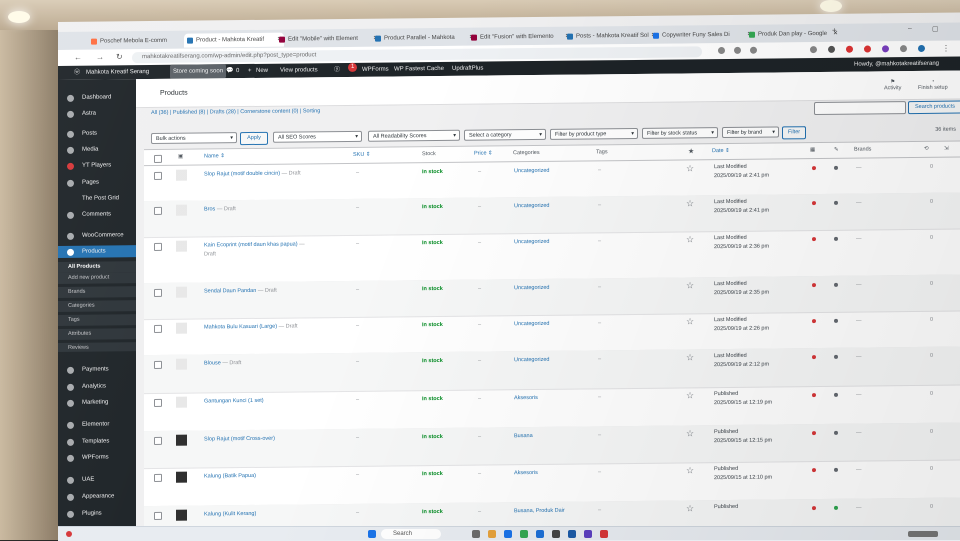  Describe the element at coordinates (117, 72) in the screenshot. I see `site-name-link: Mahkota Kreatif Serang` at that location.